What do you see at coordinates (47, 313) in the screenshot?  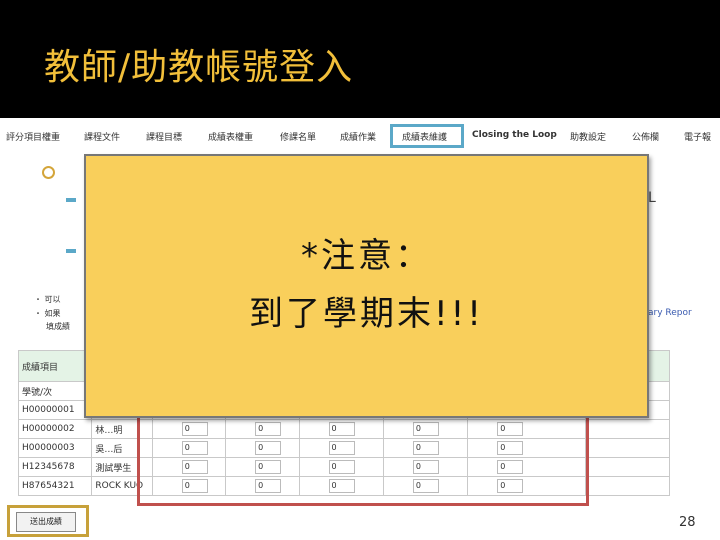 I see `note-line: ・ 如果` at bounding box center [47, 313].